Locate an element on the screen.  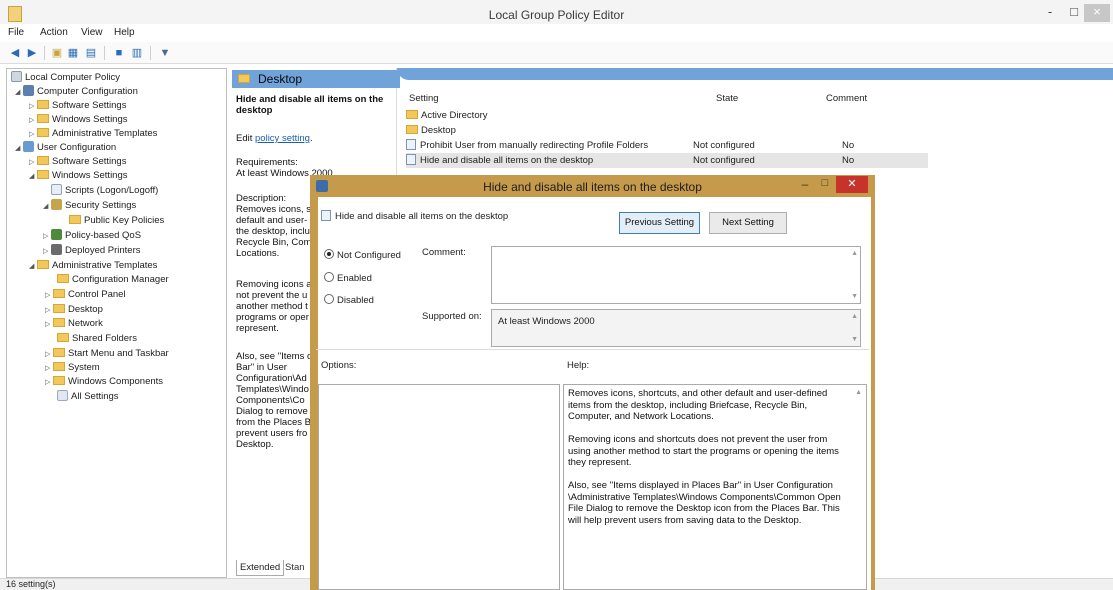
edit-policy-link: policy setting is located at coordinates (282, 138).